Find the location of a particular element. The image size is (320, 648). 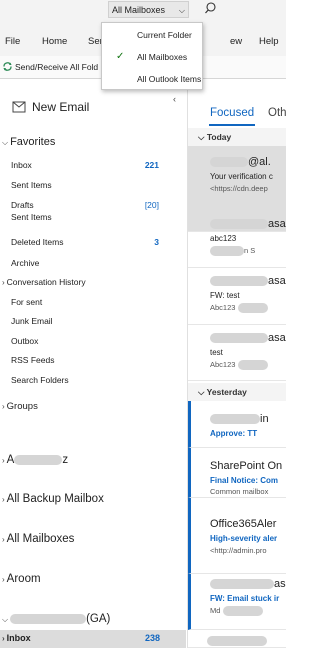

tab-other: Oth is located at coordinates (277, 113).